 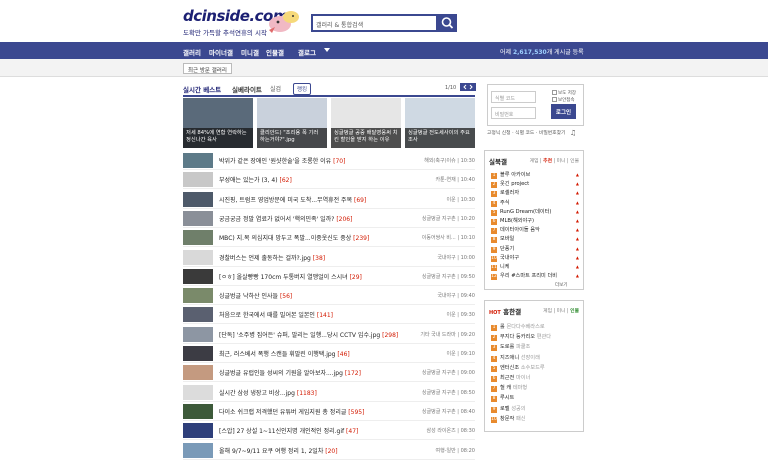 I want to click on hot-gallery-item: 2 무지다 등카리오 편관다, so click(x=521, y=337).